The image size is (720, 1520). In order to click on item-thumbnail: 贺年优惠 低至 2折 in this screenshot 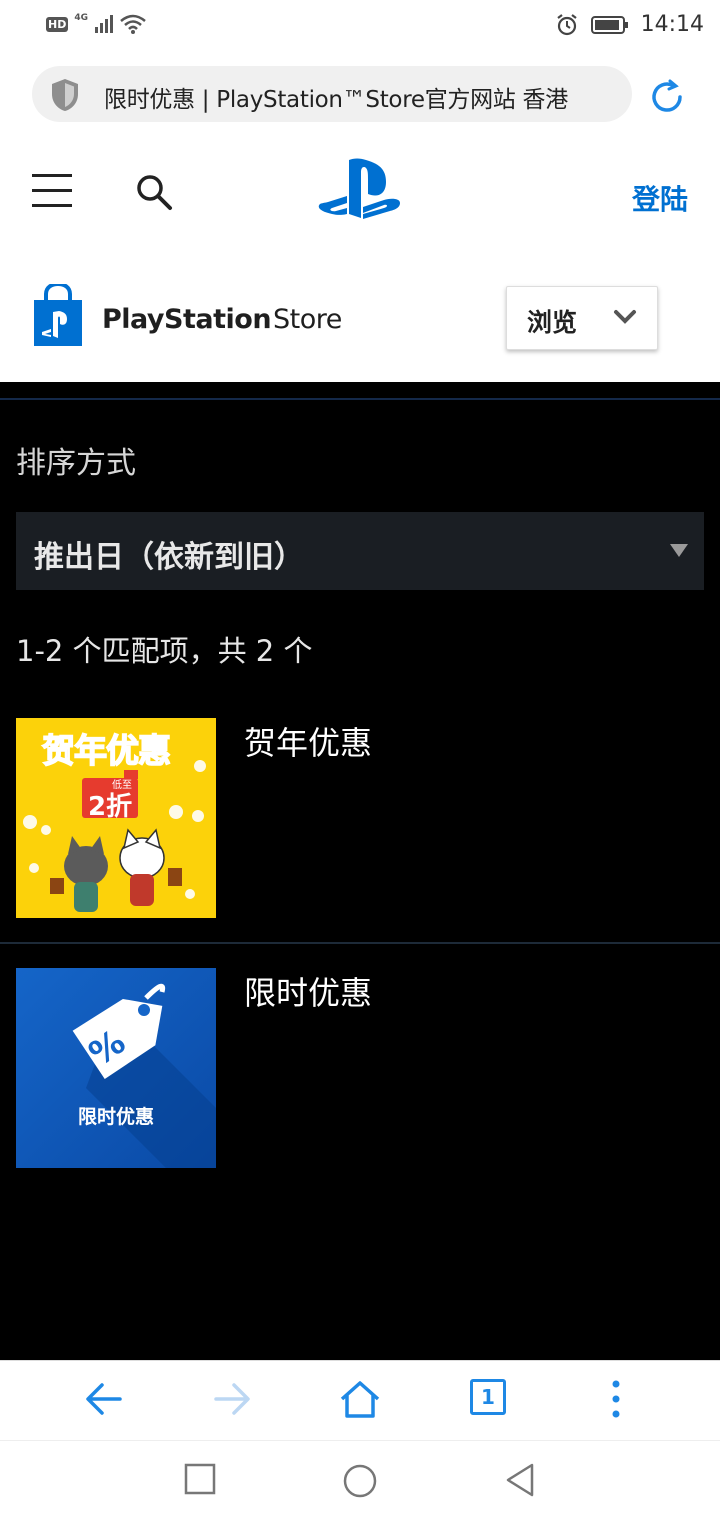, I will do `click(116, 818)`.